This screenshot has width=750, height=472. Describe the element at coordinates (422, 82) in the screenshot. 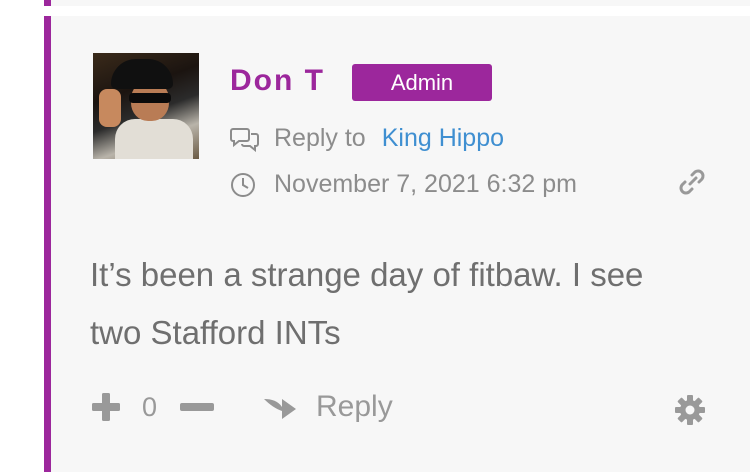

I see `role-badge: Admin` at that location.